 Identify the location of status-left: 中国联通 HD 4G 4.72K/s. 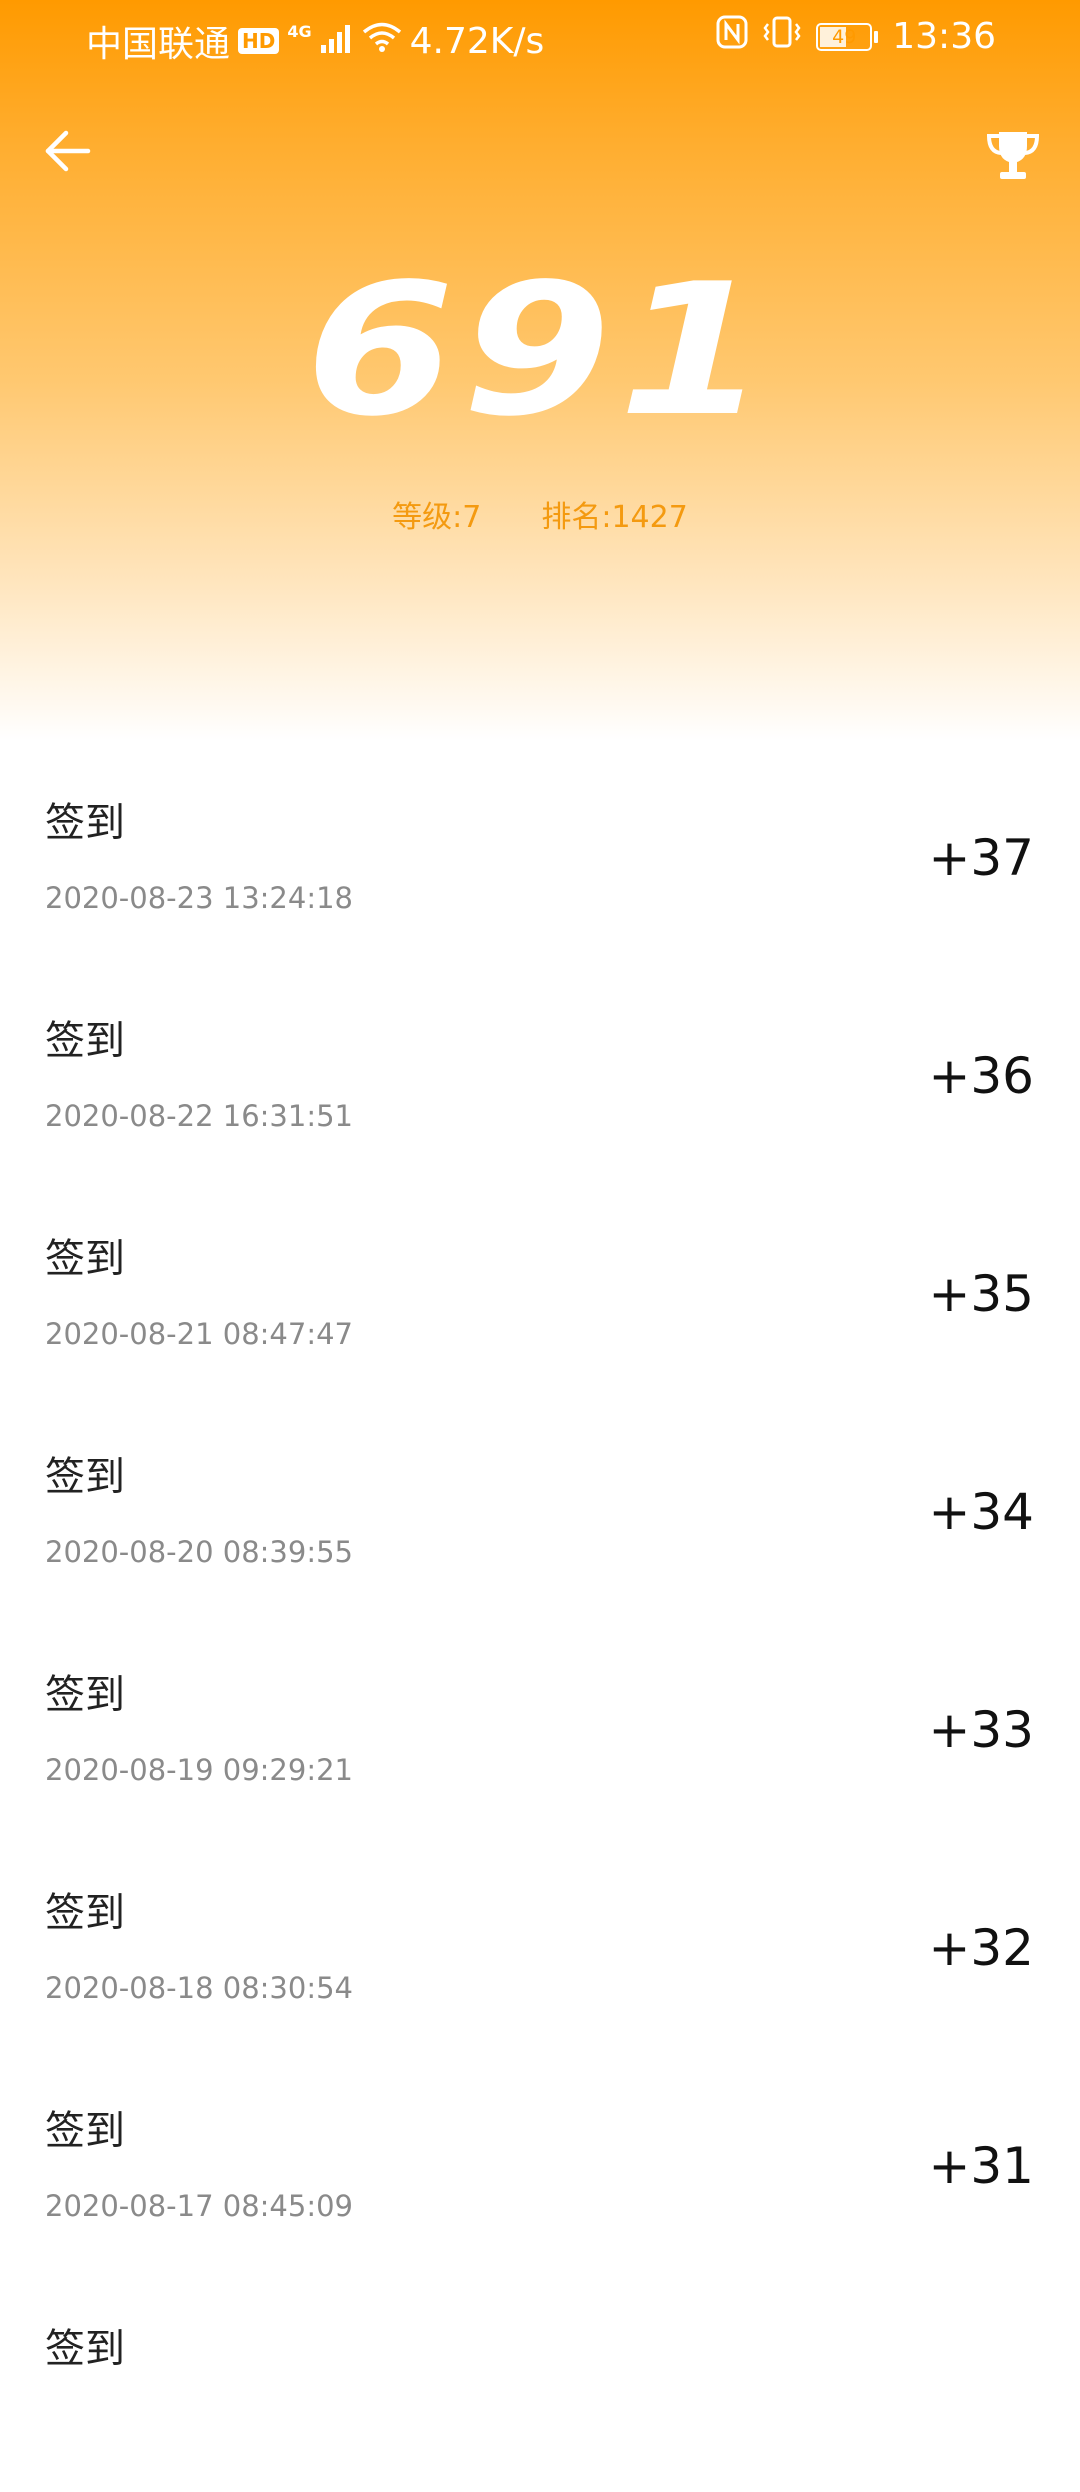
(315, 41).